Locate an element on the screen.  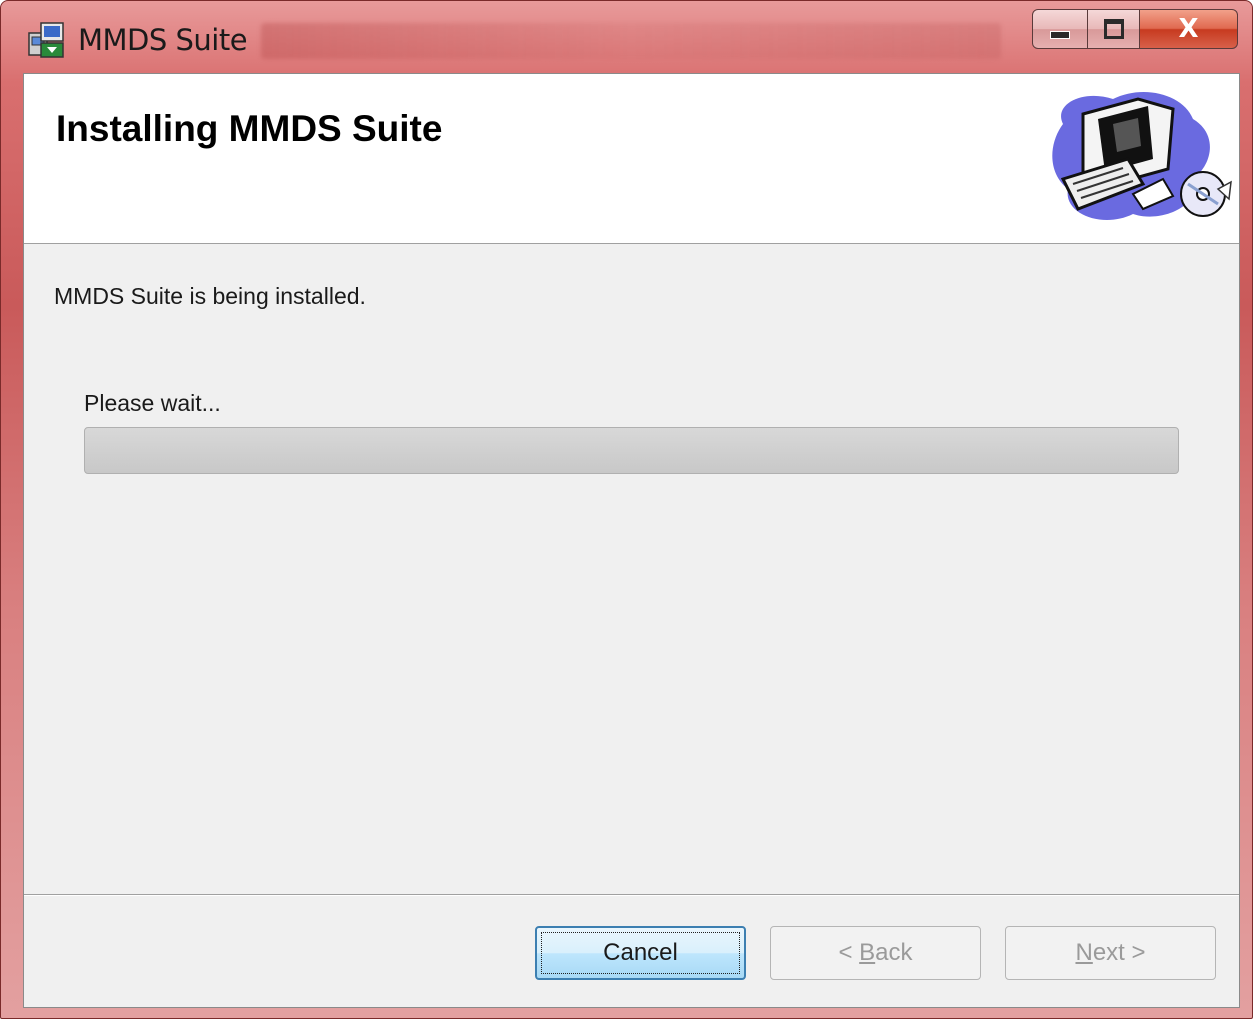
maximize-button is located at coordinates (1114, 29).